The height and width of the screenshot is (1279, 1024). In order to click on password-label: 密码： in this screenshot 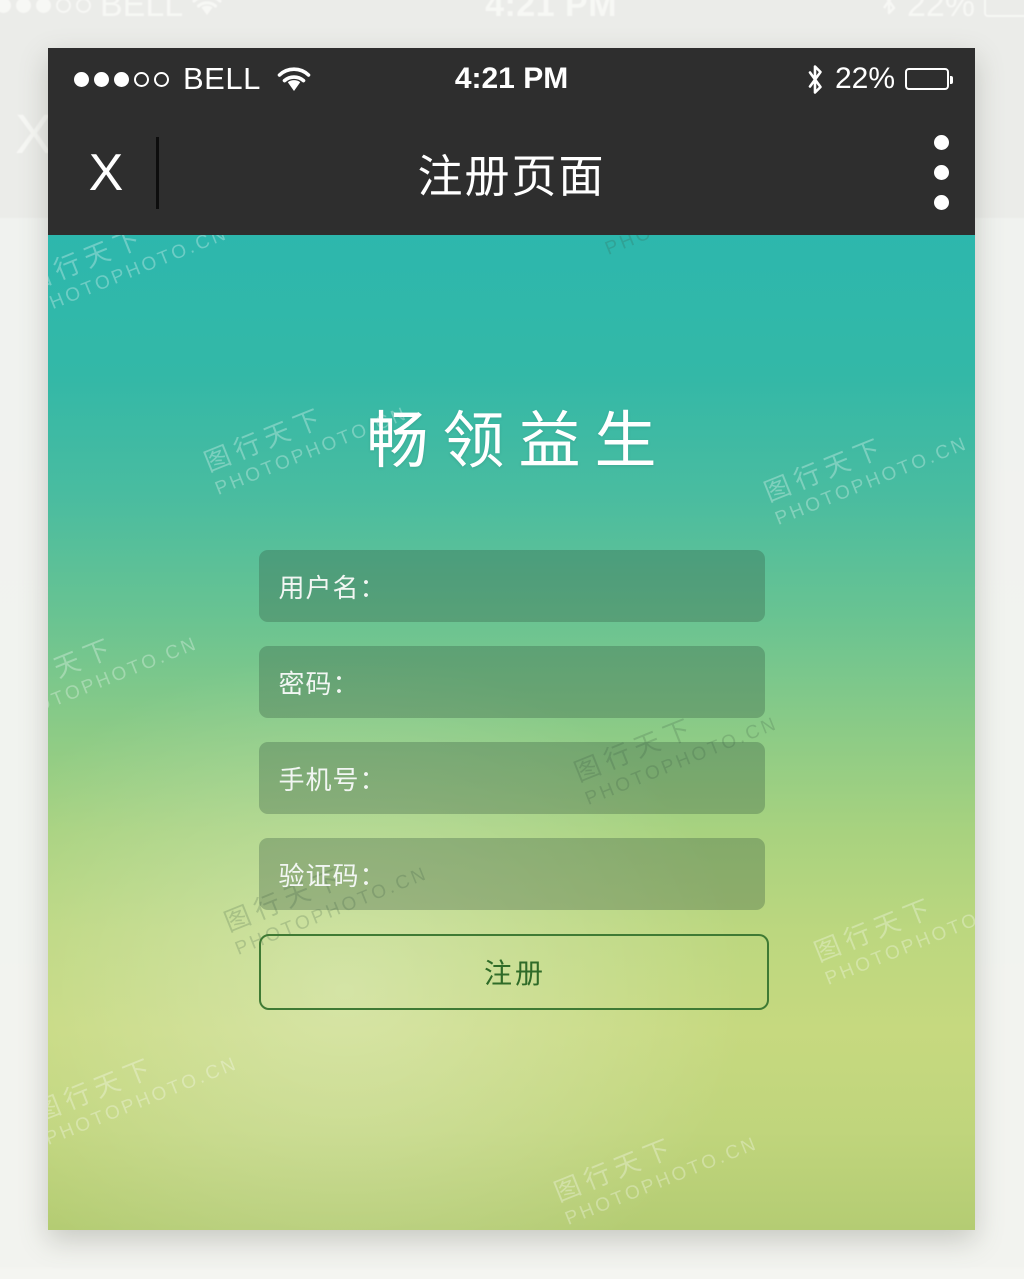, I will do `click(319, 683)`.